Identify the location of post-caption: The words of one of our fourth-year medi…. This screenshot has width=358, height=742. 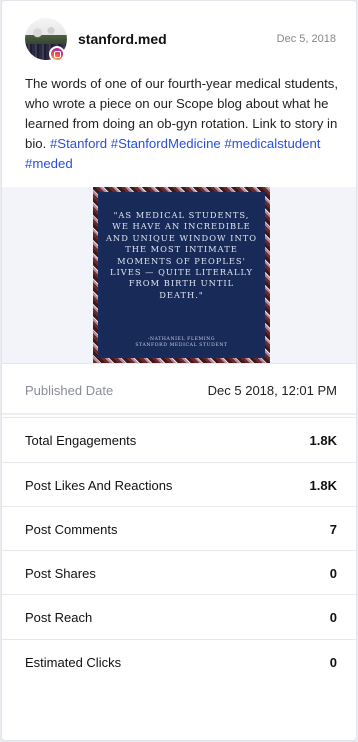
(184, 124).